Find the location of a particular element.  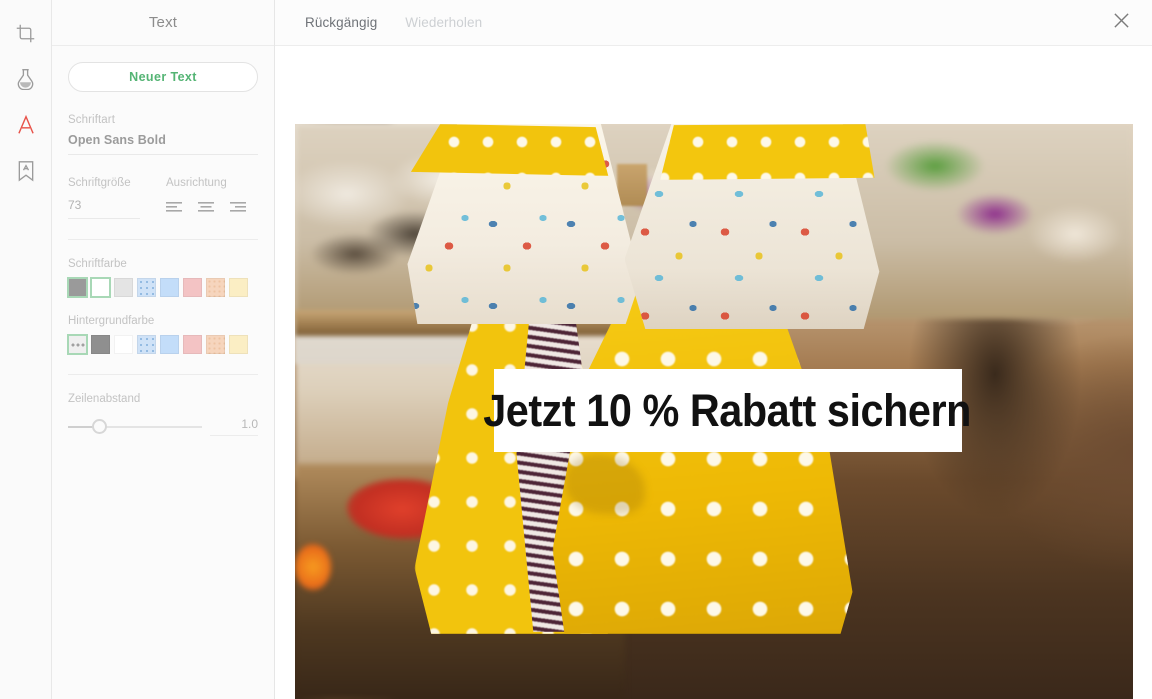

swatch-bg-cream is located at coordinates (238, 344).